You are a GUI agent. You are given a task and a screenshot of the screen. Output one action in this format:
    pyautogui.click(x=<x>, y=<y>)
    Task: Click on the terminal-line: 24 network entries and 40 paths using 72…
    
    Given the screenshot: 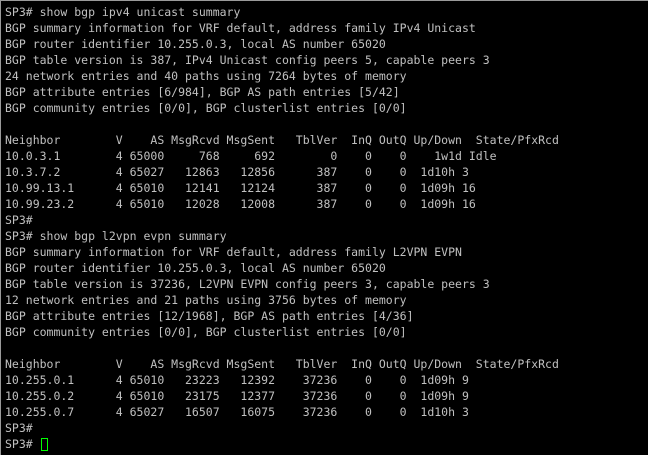 What is the action you would take?
    pyautogui.click(x=206, y=76)
    